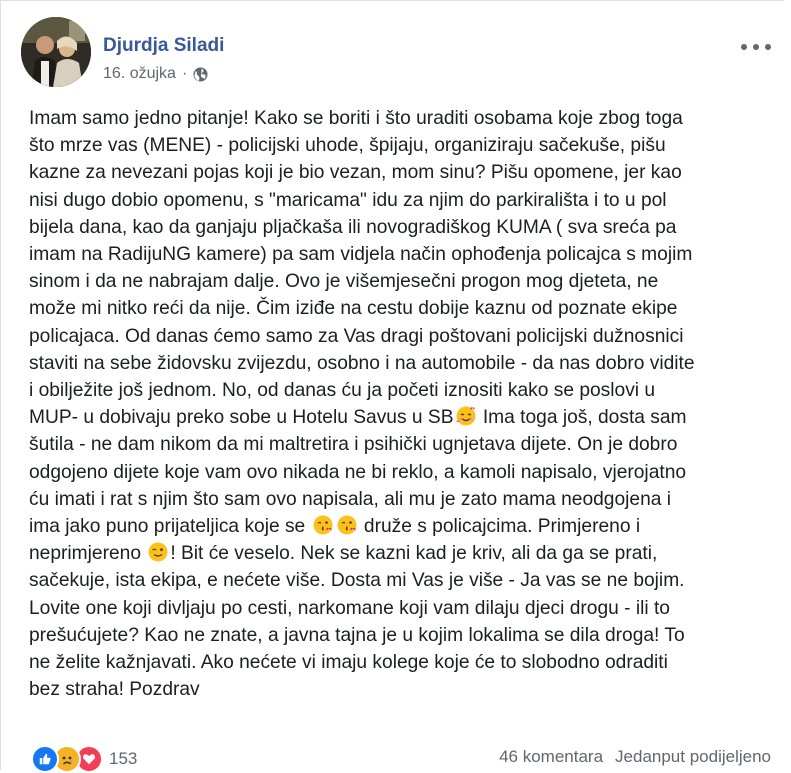  I want to click on avatar-photo, so click(56, 52).